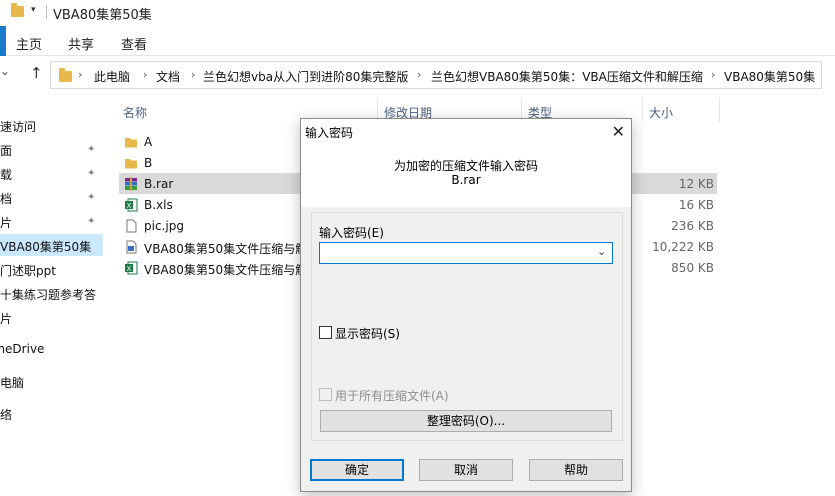 This screenshot has width=835, height=496. What do you see at coordinates (46, 12) in the screenshot?
I see `title-separator` at bounding box center [46, 12].